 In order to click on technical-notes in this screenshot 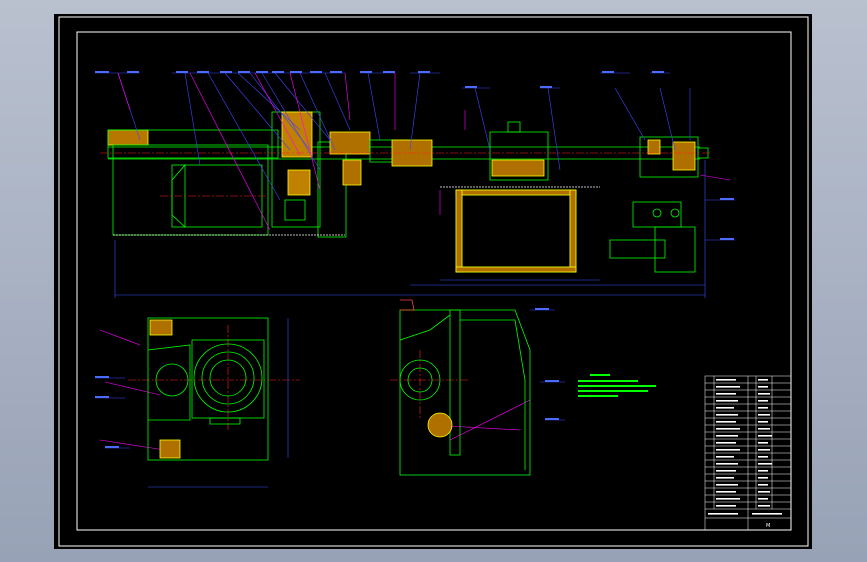, I will do `click(617, 385)`.